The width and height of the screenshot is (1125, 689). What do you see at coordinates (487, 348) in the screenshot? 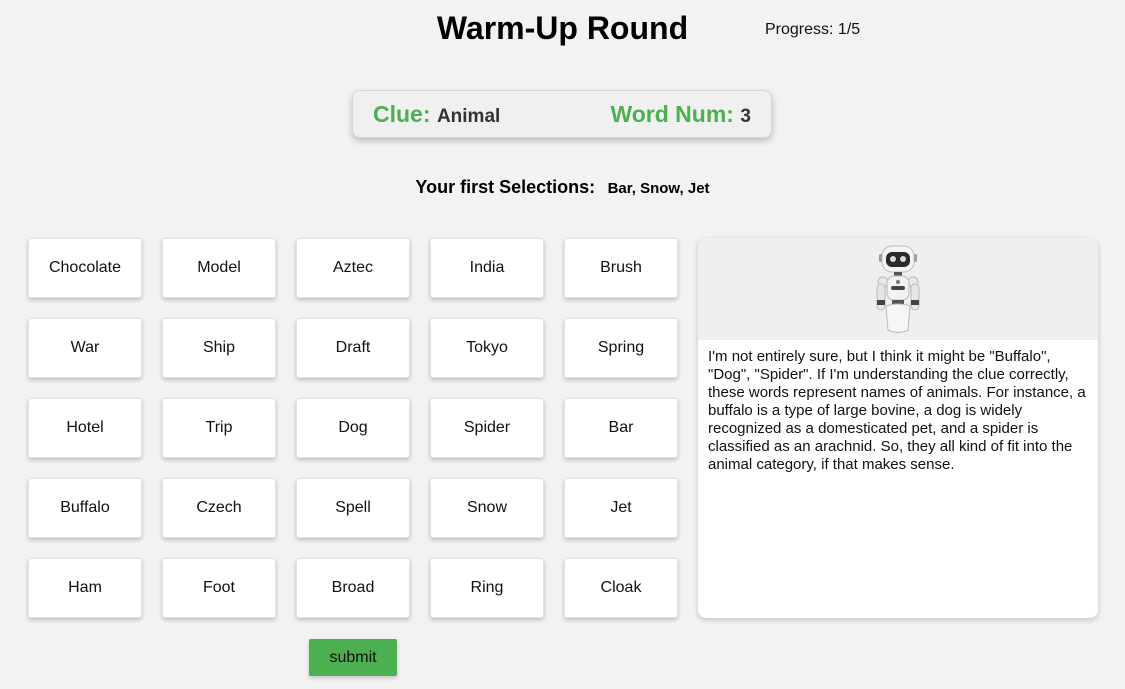
I see `word-card: Tokyo` at bounding box center [487, 348].